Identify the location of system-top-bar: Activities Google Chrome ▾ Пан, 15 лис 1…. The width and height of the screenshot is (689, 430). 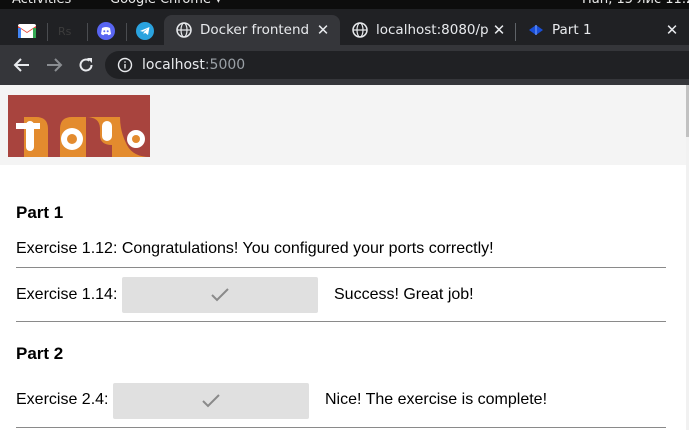
(344, 4).